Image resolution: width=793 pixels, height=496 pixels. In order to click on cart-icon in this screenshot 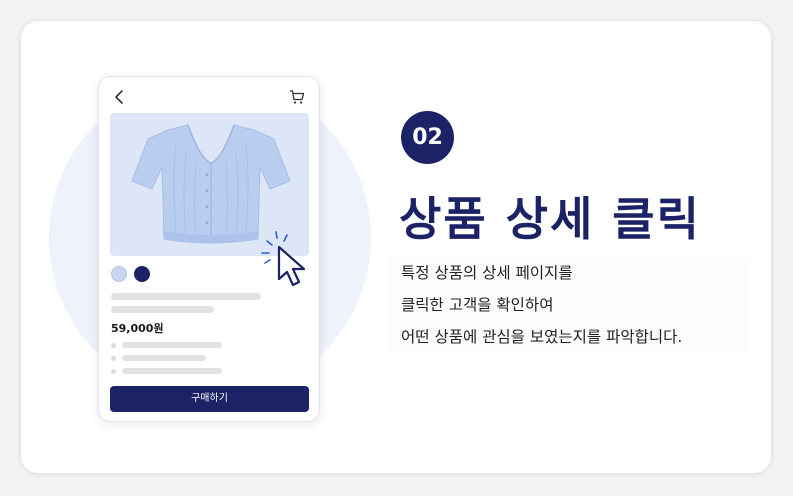, I will do `click(297, 97)`.